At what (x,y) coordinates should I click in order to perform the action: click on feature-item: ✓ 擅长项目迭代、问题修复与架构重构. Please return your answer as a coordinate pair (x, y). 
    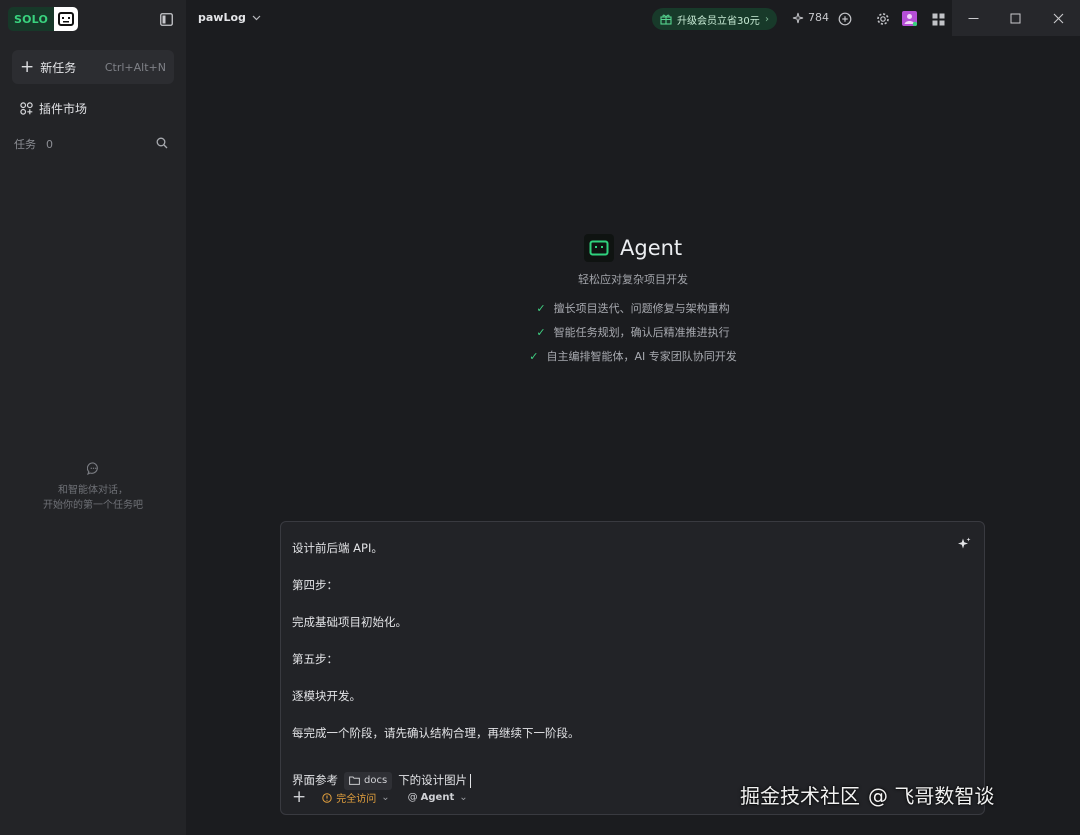
    Looking at the image, I should click on (633, 314).